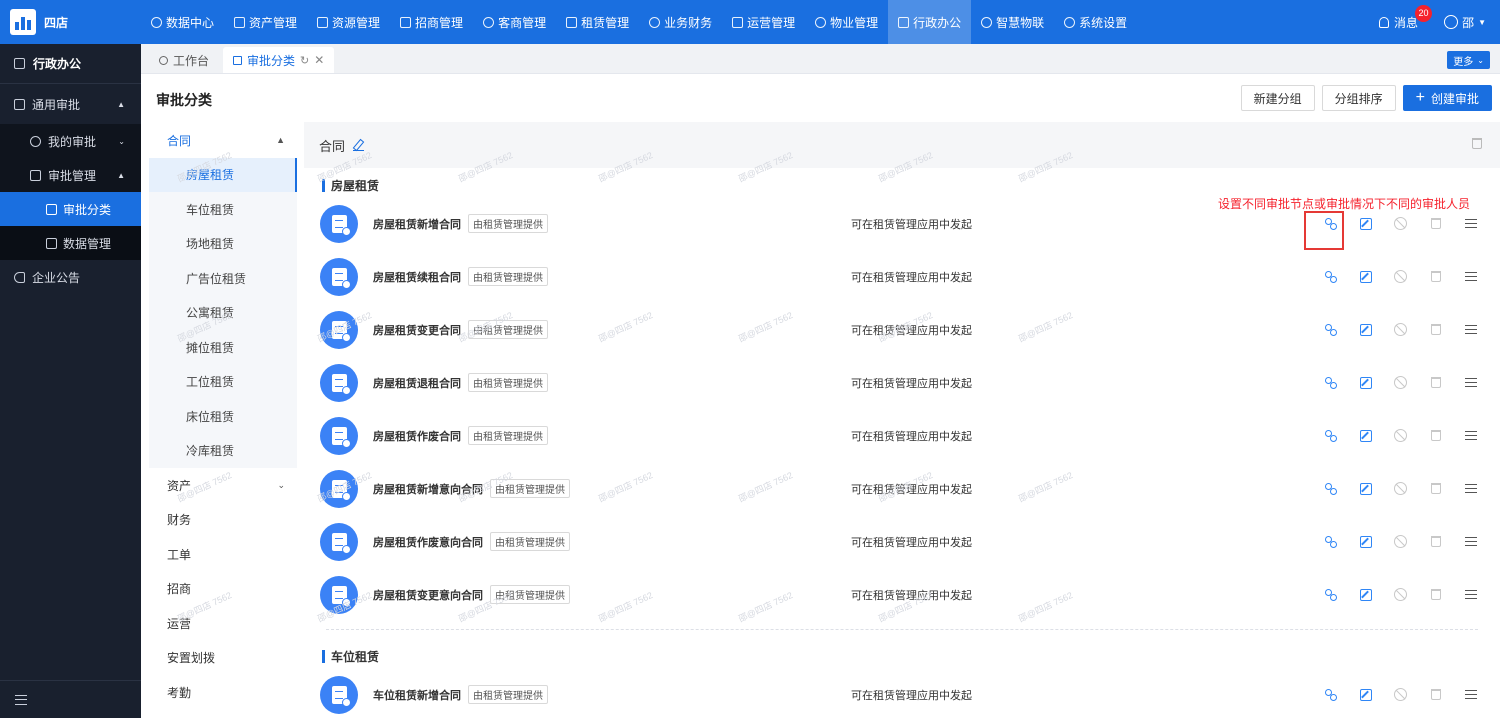  What do you see at coordinates (223, 589) in the screenshot?
I see `category-item: 招商` at bounding box center [223, 589].